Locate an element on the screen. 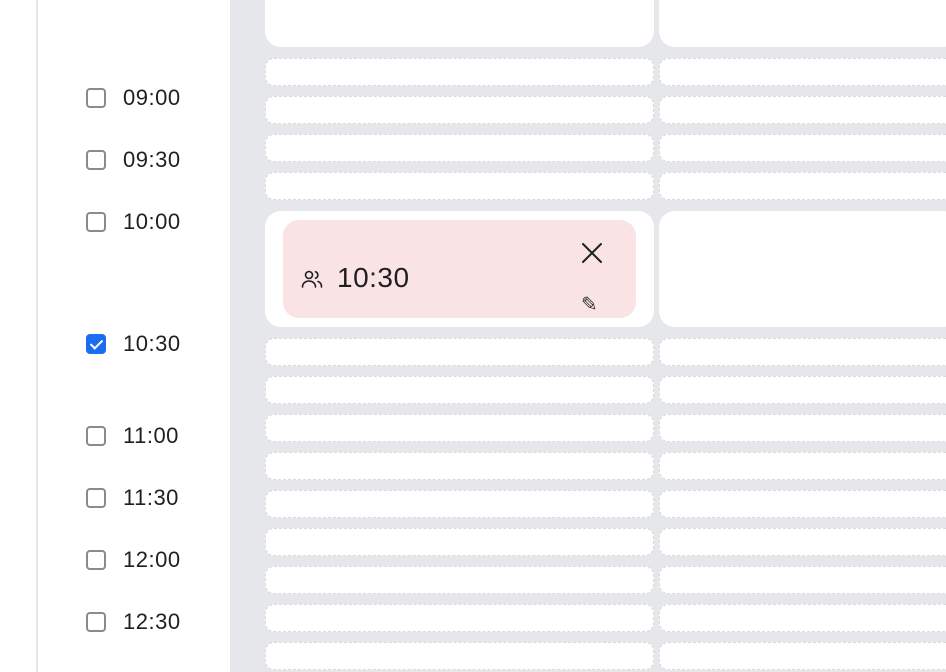 The width and height of the screenshot is (946, 672). time-label: 10:30 is located at coordinates (152, 343).